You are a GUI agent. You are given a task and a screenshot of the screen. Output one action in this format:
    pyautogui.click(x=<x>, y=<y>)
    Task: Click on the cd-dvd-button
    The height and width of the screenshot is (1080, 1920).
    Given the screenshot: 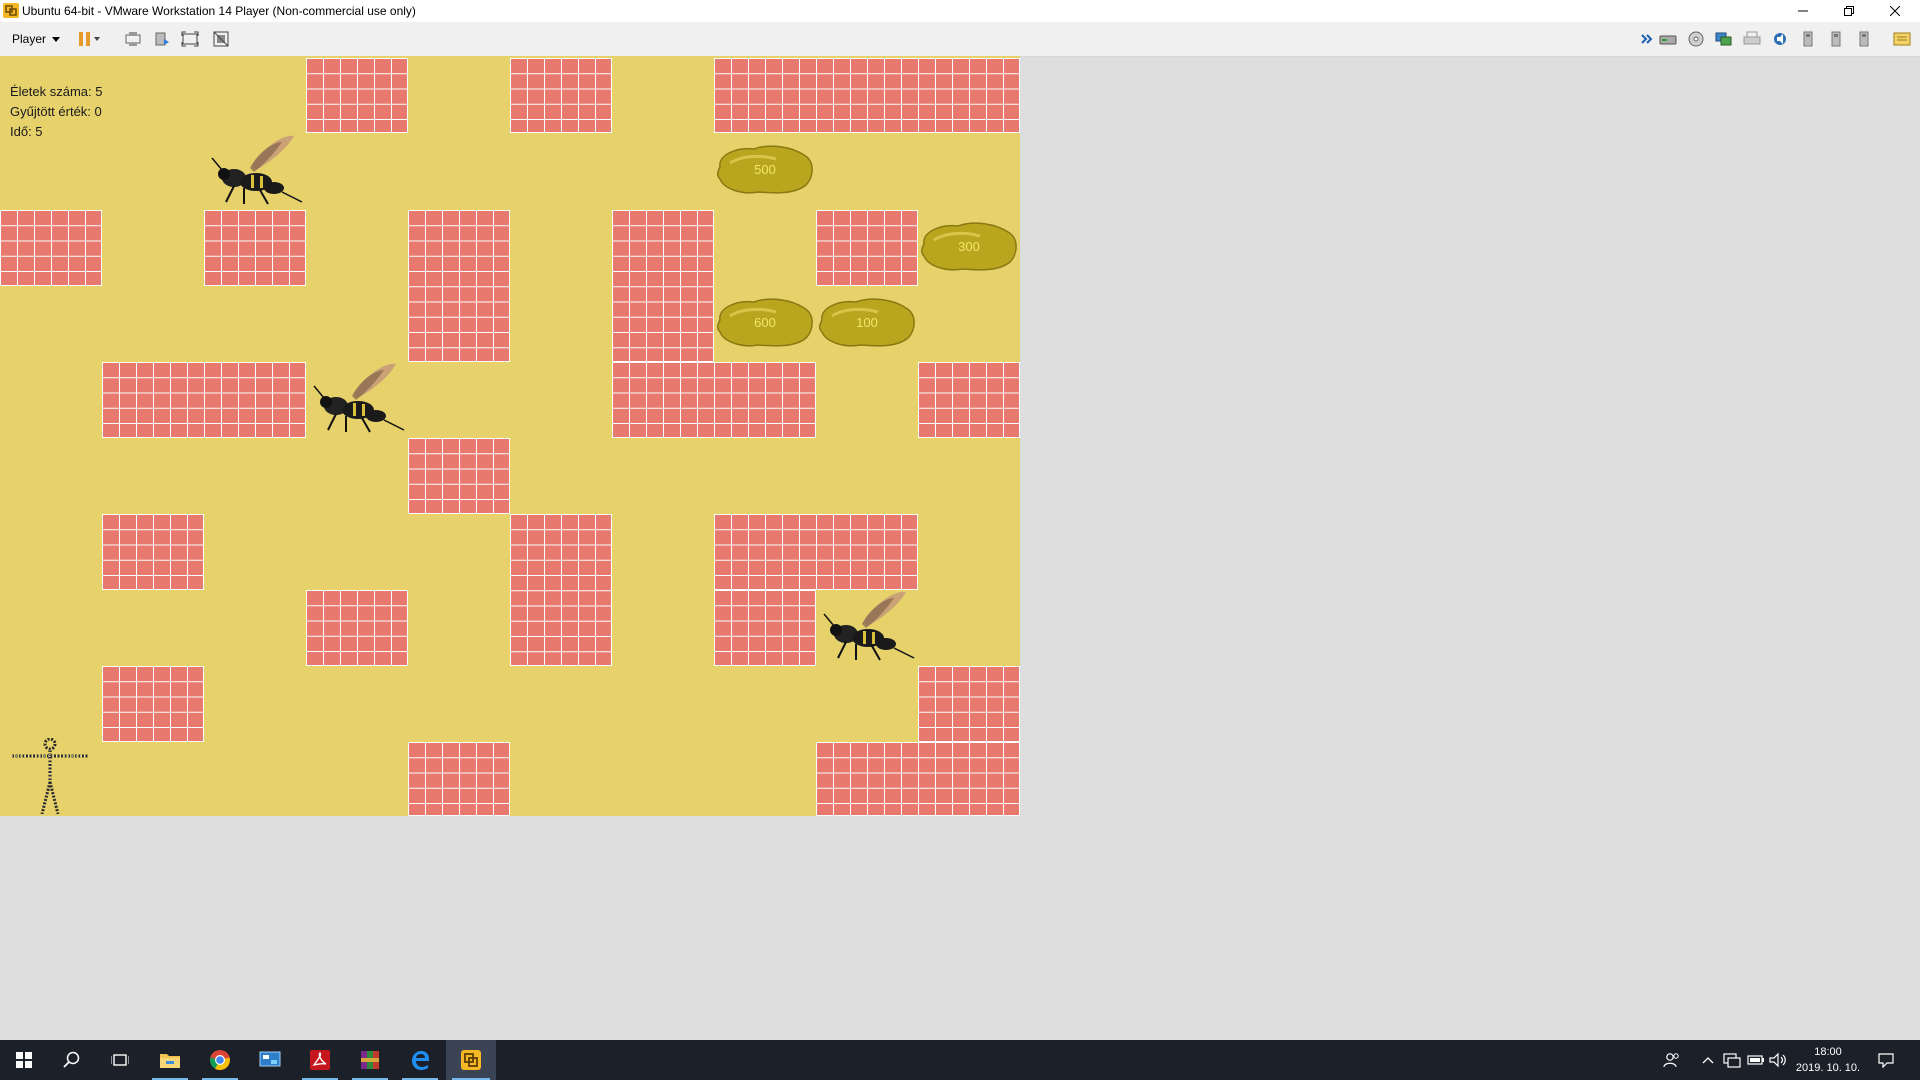 What is the action you would take?
    pyautogui.click(x=1696, y=39)
    